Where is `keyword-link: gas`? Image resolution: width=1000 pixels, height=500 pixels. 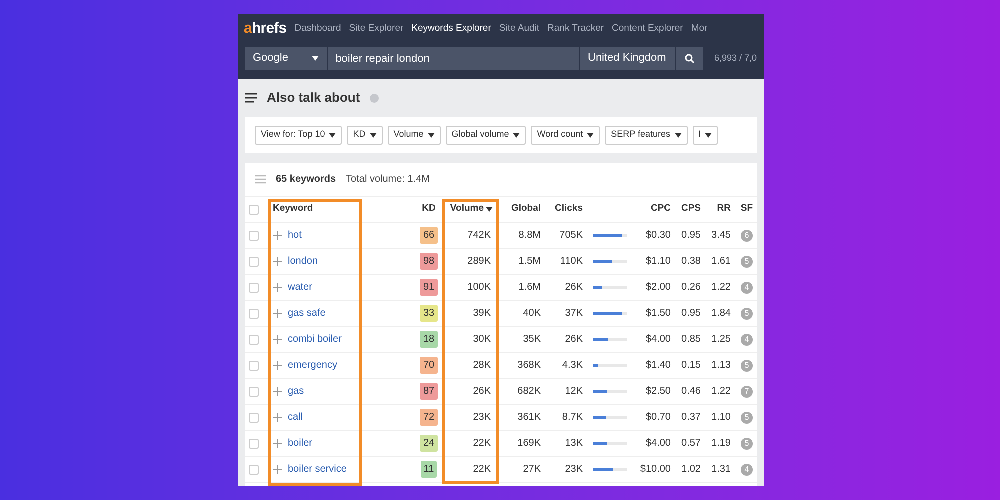
keyword-link: gas is located at coordinates (296, 391).